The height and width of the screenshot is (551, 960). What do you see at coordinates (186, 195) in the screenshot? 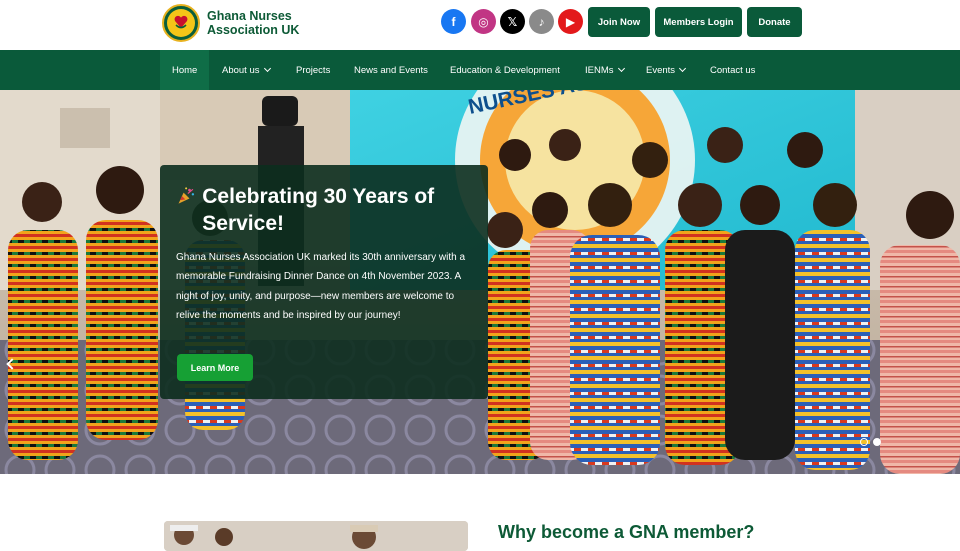
I see `party-popper-icon` at bounding box center [186, 195].